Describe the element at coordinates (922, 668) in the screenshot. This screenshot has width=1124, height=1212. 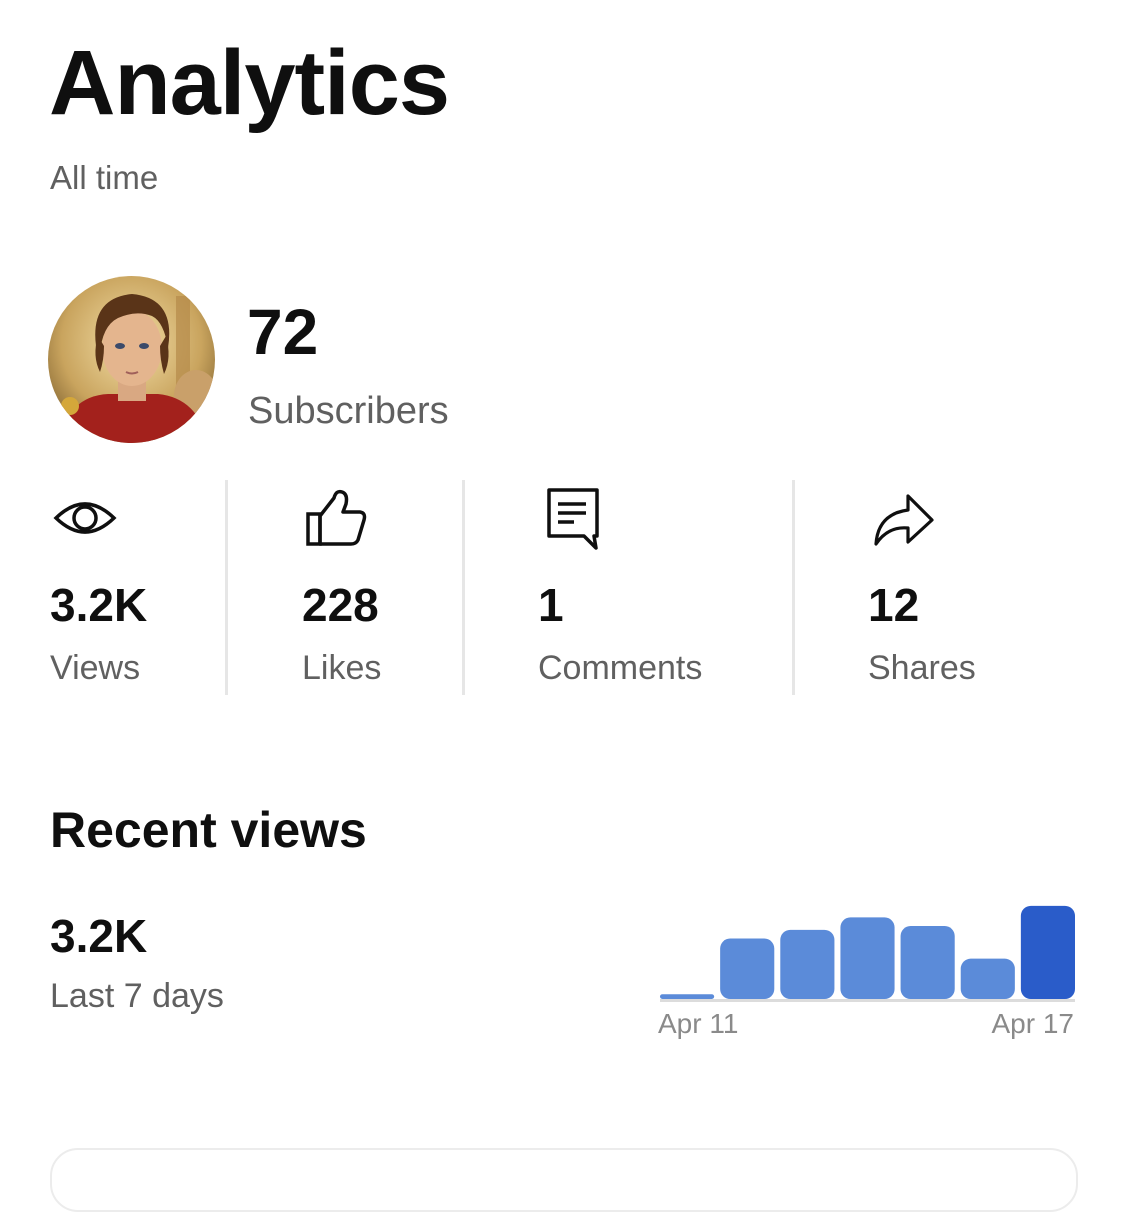
I see `stat-label: Shares` at that location.